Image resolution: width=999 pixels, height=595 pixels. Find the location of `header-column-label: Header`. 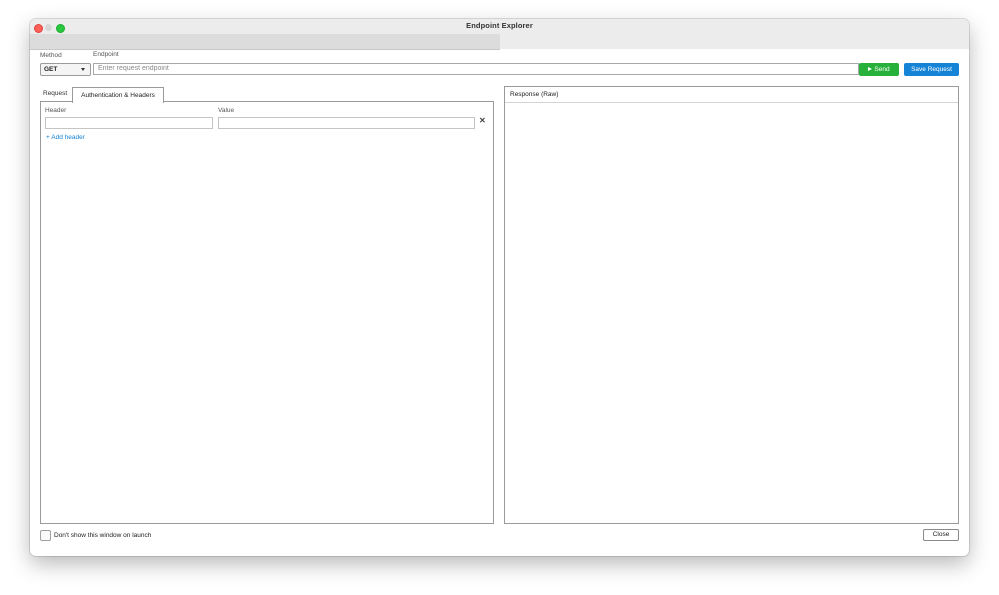

header-column-label: Header is located at coordinates (56, 110).